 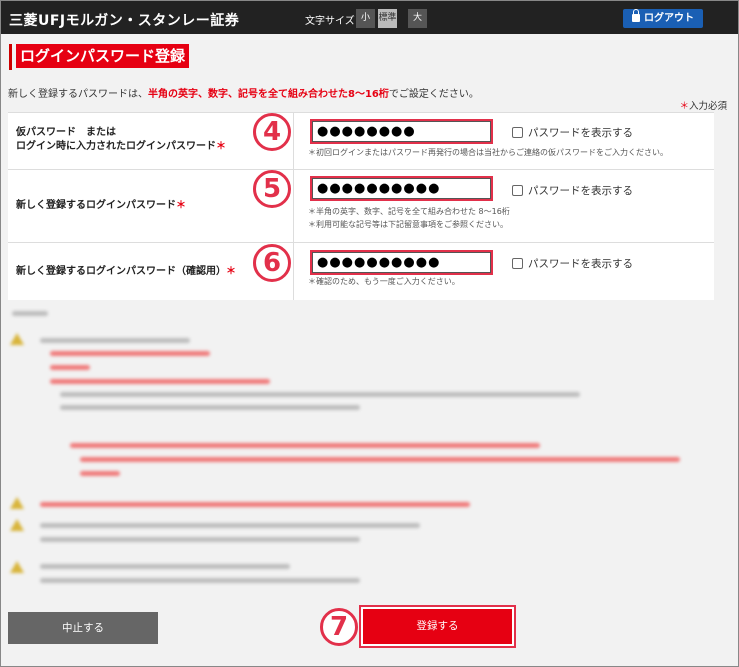 I want to click on label-line: ログイン時に入力されたログインパスワード, so click(x=116, y=146).